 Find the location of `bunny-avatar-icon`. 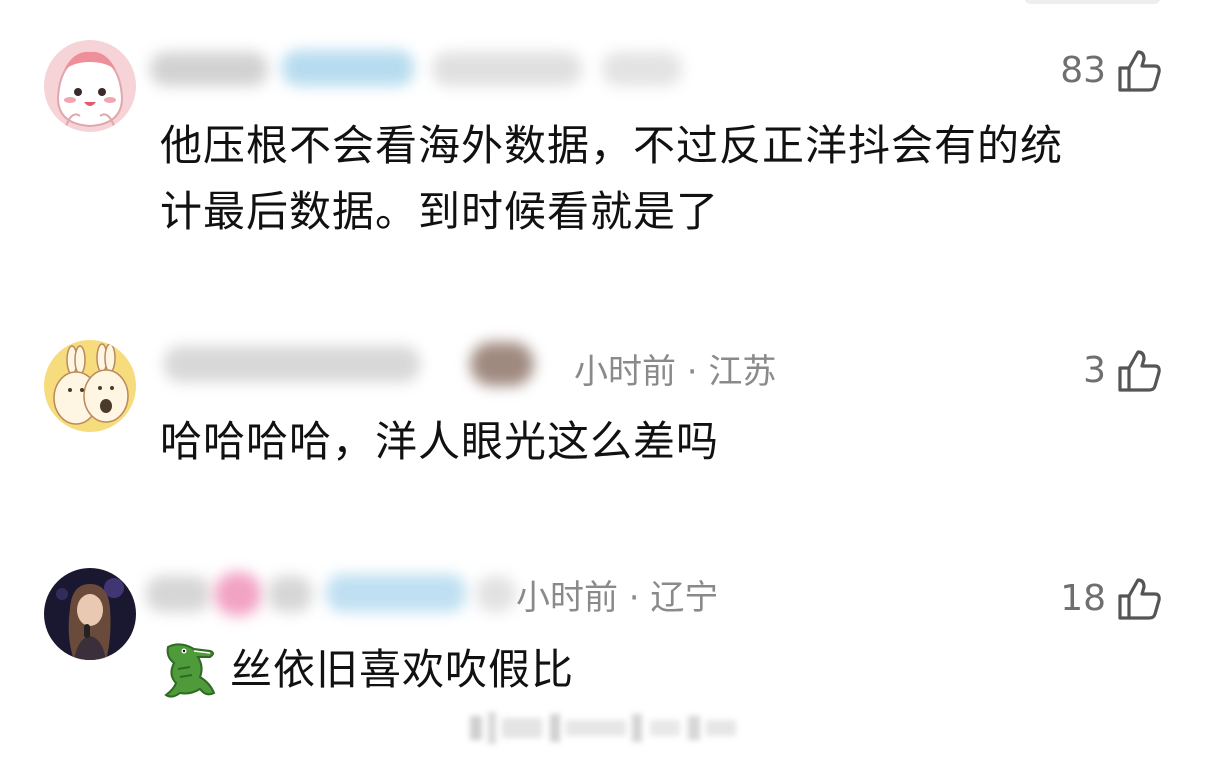

bunny-avatar-icon is located at coordinates (90, 386).